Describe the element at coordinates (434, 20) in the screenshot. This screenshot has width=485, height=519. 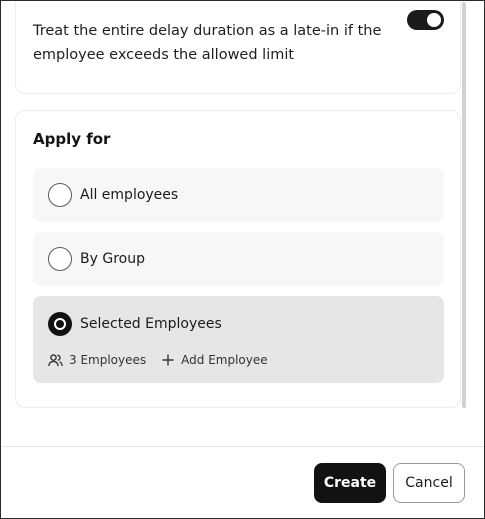
I see `toggle-knob` at that location.